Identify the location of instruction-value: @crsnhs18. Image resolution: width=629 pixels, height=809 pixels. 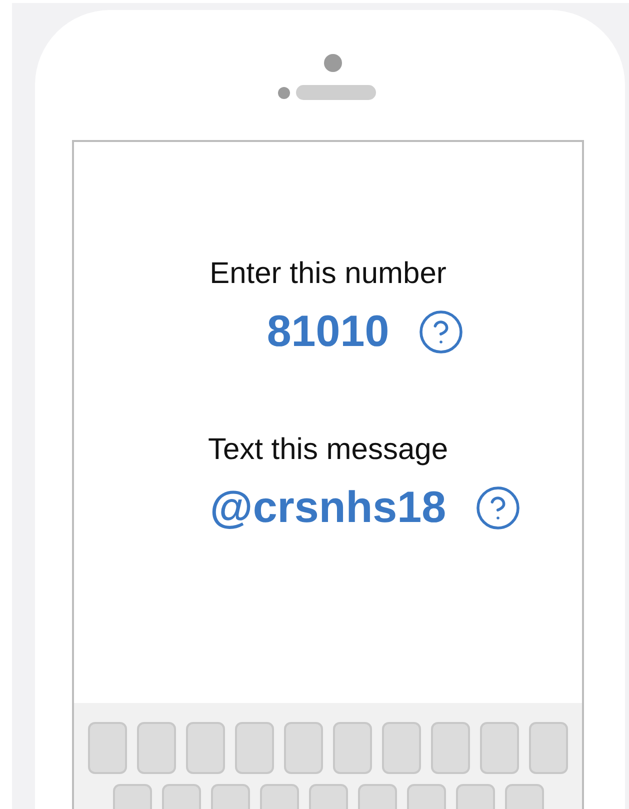
(328, 508).